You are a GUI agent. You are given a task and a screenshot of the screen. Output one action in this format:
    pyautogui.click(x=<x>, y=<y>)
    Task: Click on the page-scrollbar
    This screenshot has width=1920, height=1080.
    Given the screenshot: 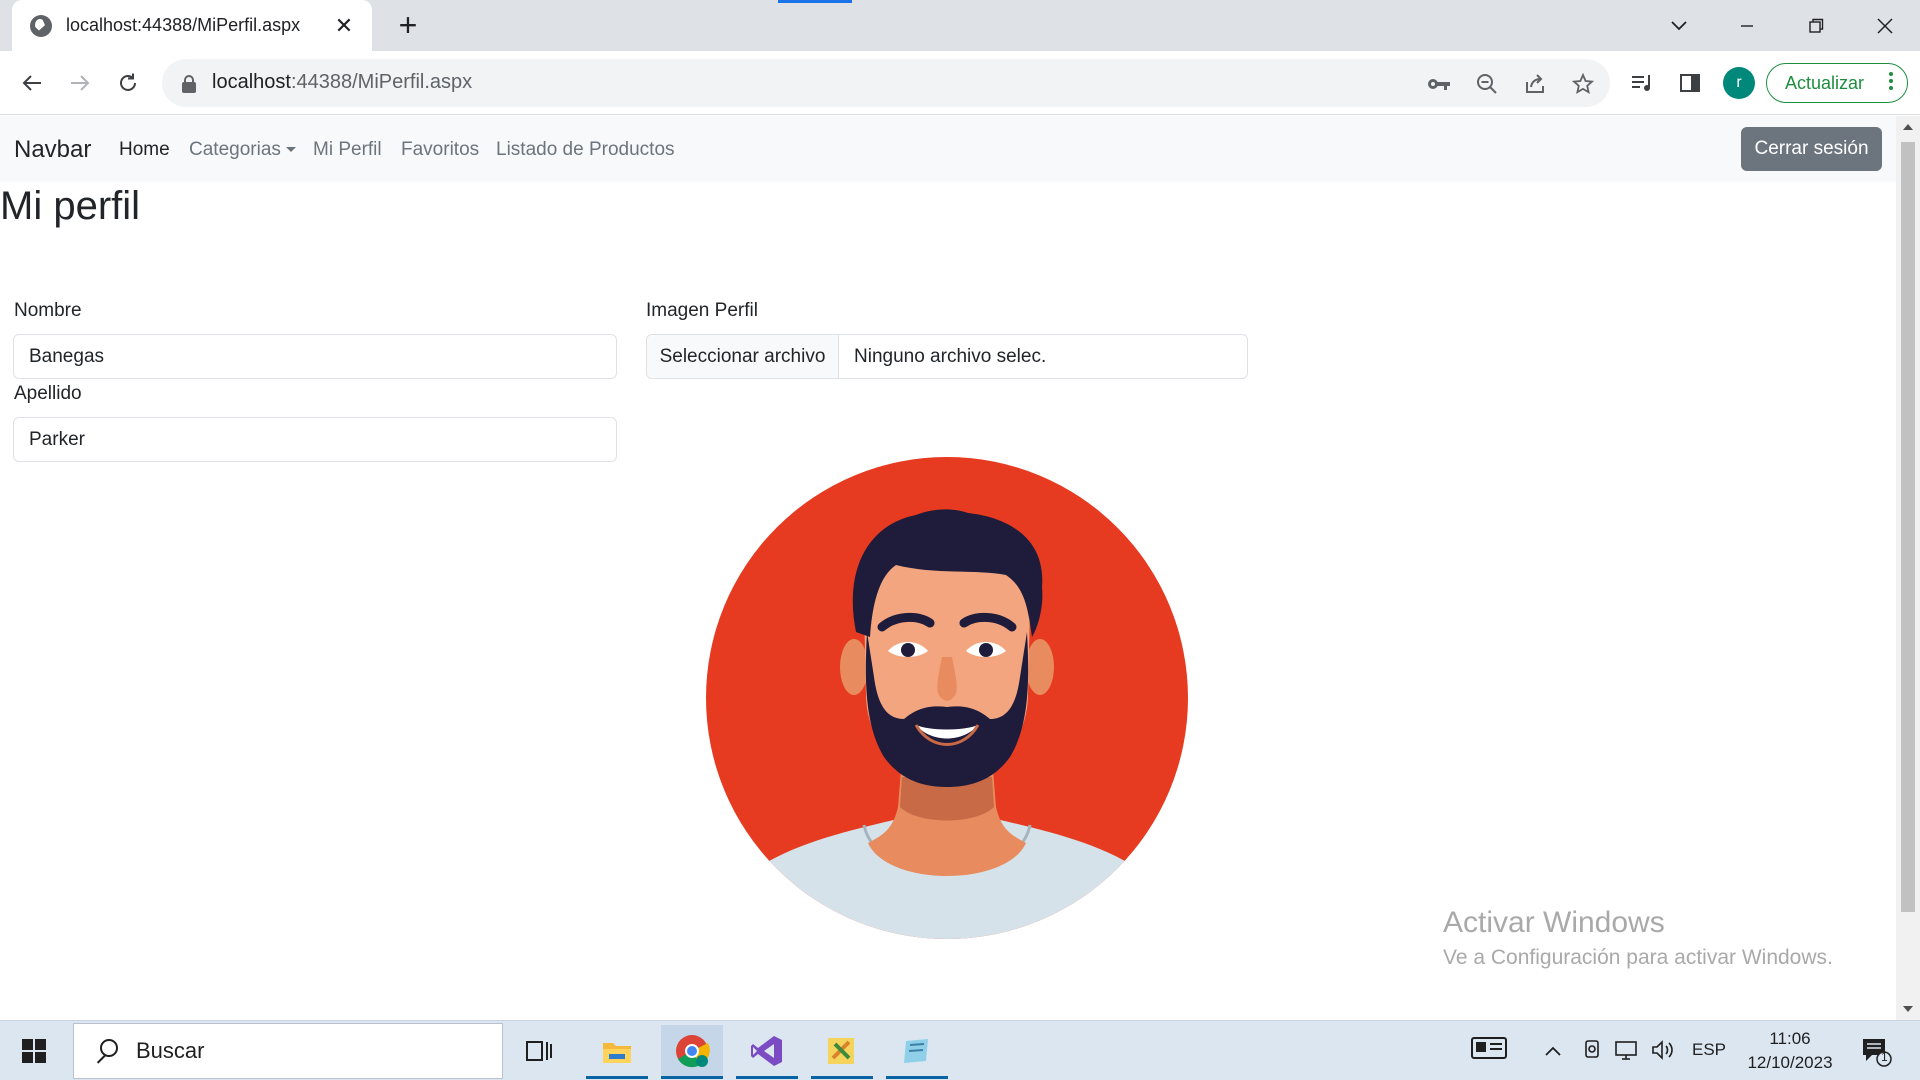 What is the action you would take?
    pyautogui.click(x=1908, y=568)
    